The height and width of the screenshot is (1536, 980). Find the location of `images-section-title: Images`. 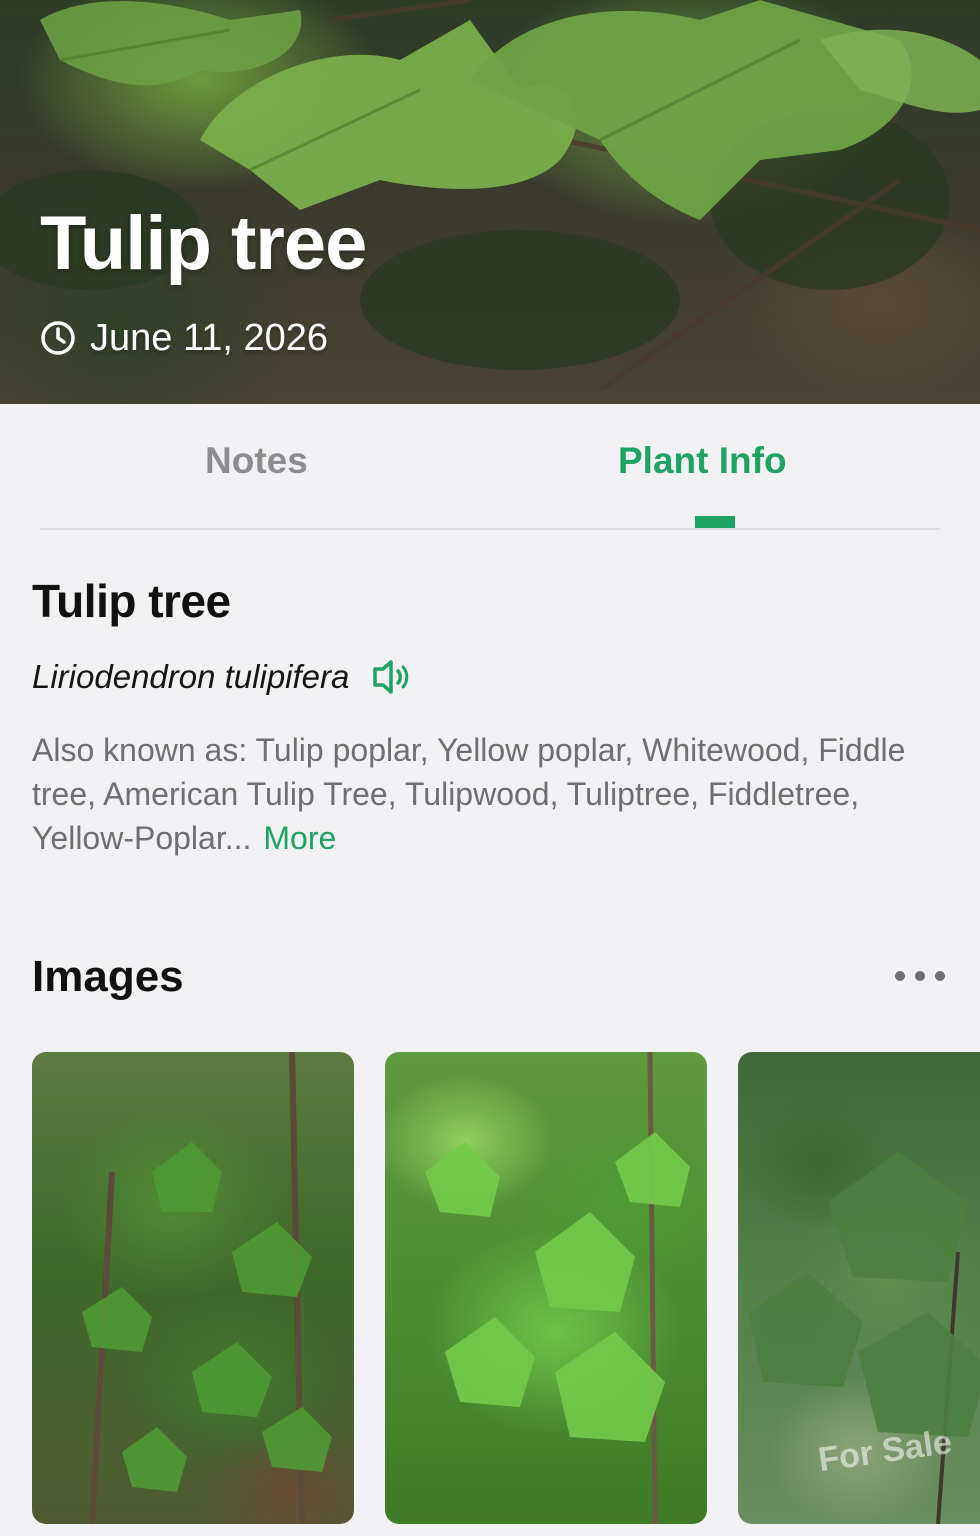

images-section-title: Images is located at coordinates (108, 976).